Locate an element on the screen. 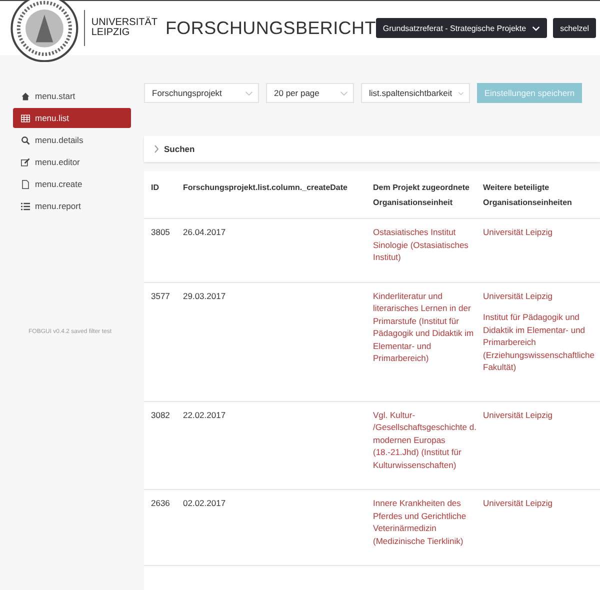  column-header: Weitere beteiligte Organisationseinheiten is located at coordinates (528, 195).